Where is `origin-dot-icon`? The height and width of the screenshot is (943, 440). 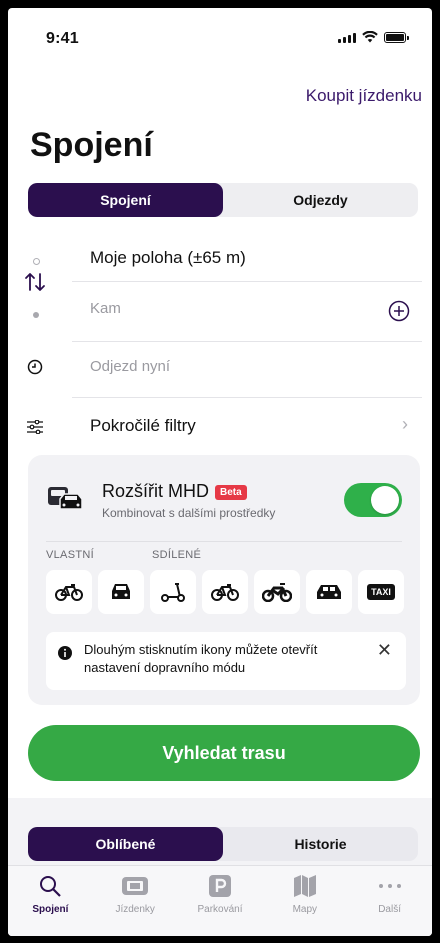
origin-dot-icon is located at coordinates (36, 261).